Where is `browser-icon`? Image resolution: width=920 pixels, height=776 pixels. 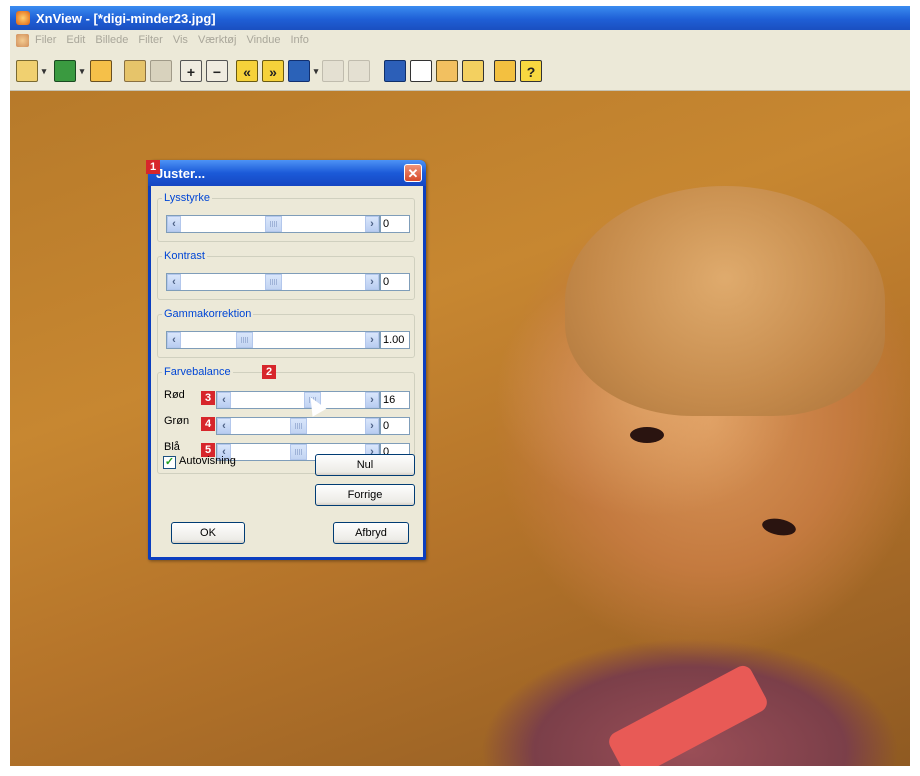 browser-icon is located at coordinates (27, 71).